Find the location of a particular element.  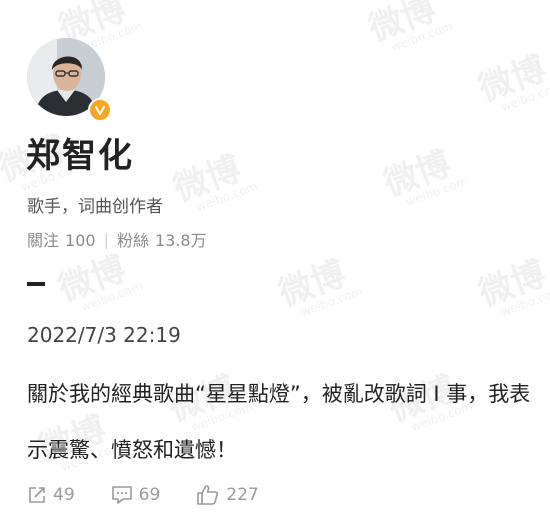

followers-stat: 粉絲 13.8万 is located at coordinates (162, 239).